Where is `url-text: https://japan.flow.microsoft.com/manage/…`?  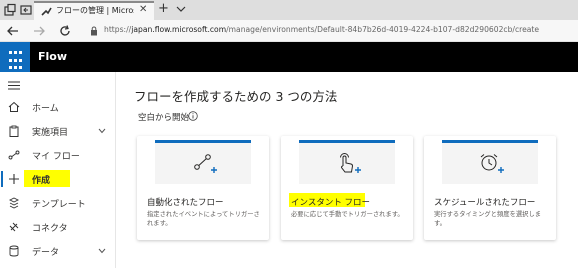 url-text: https://japan.flow.microsoft.com/manage/… is located at coordinates (322, 29).